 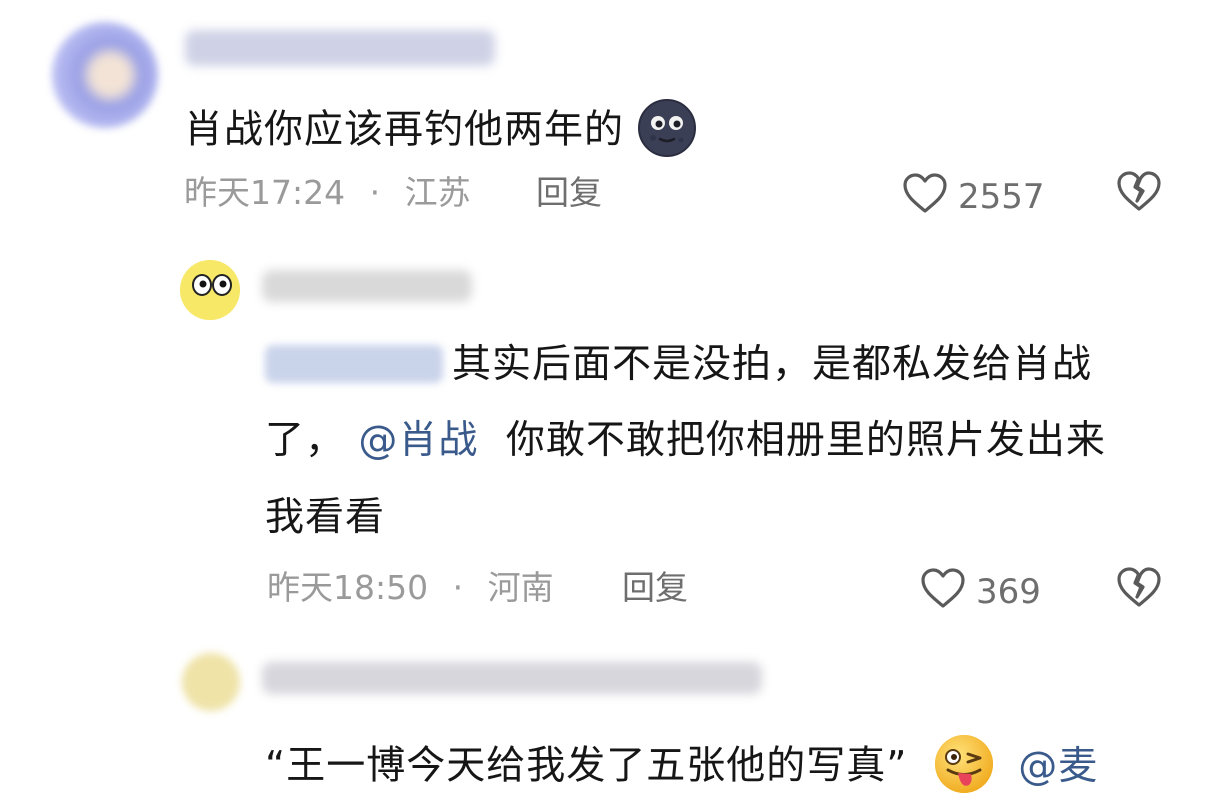 What do you see at coordinates (265, 192) in the screenshot?
I see `timestamp: 昨天17:24` at bounding box center [265, 192].